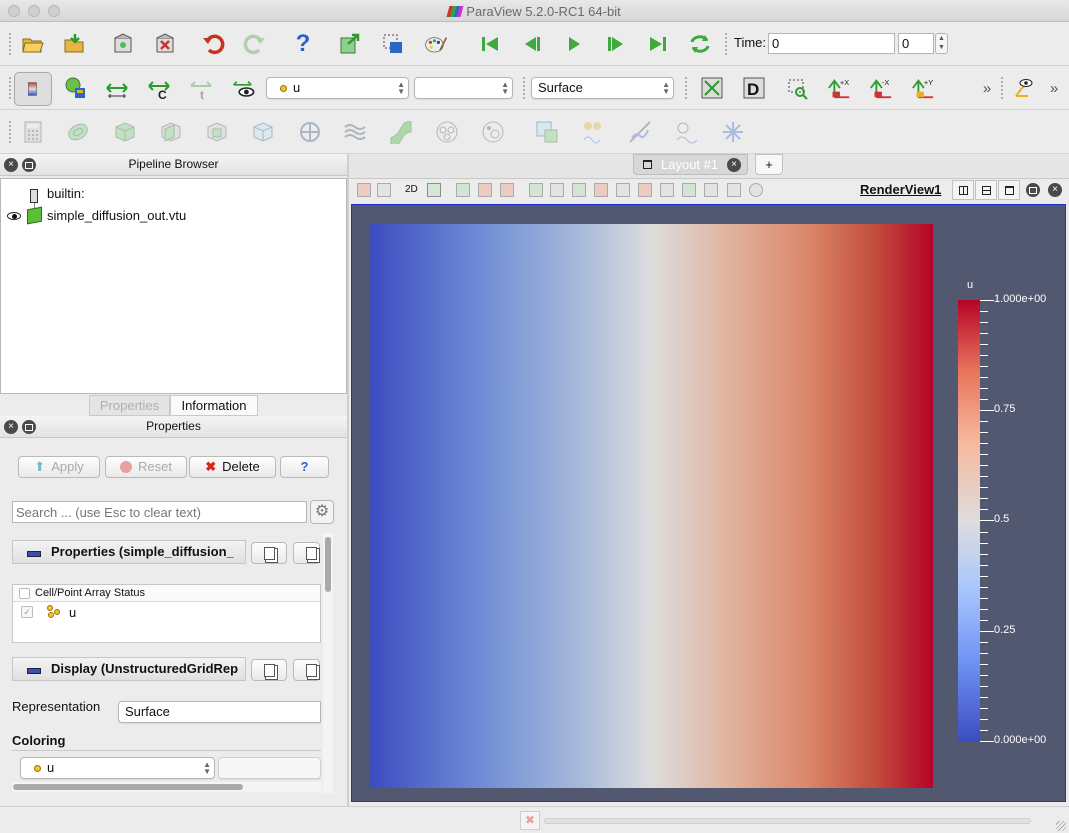  Describe the element at coordinates (658, 44) in the screenshot. I see `last-frame-icon` at that location.